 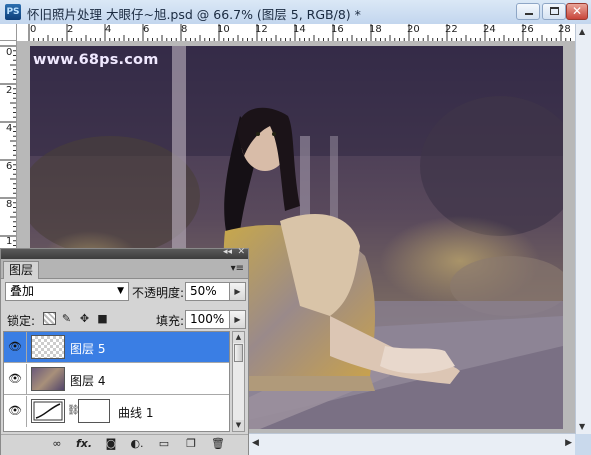 I want to click on minimize-icon, so click(x=529, y=14).